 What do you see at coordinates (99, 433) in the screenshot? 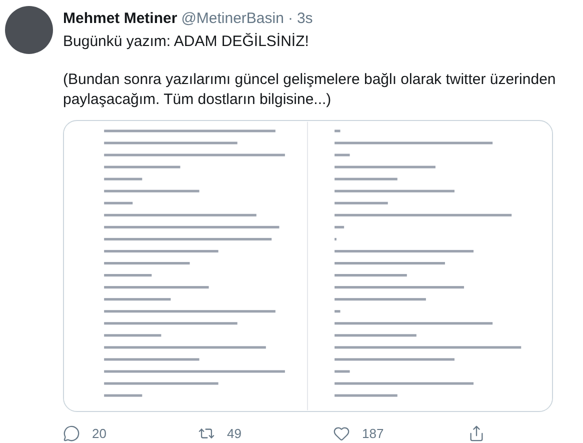
I see `action-count: 20` at bounding box center [99, 433].